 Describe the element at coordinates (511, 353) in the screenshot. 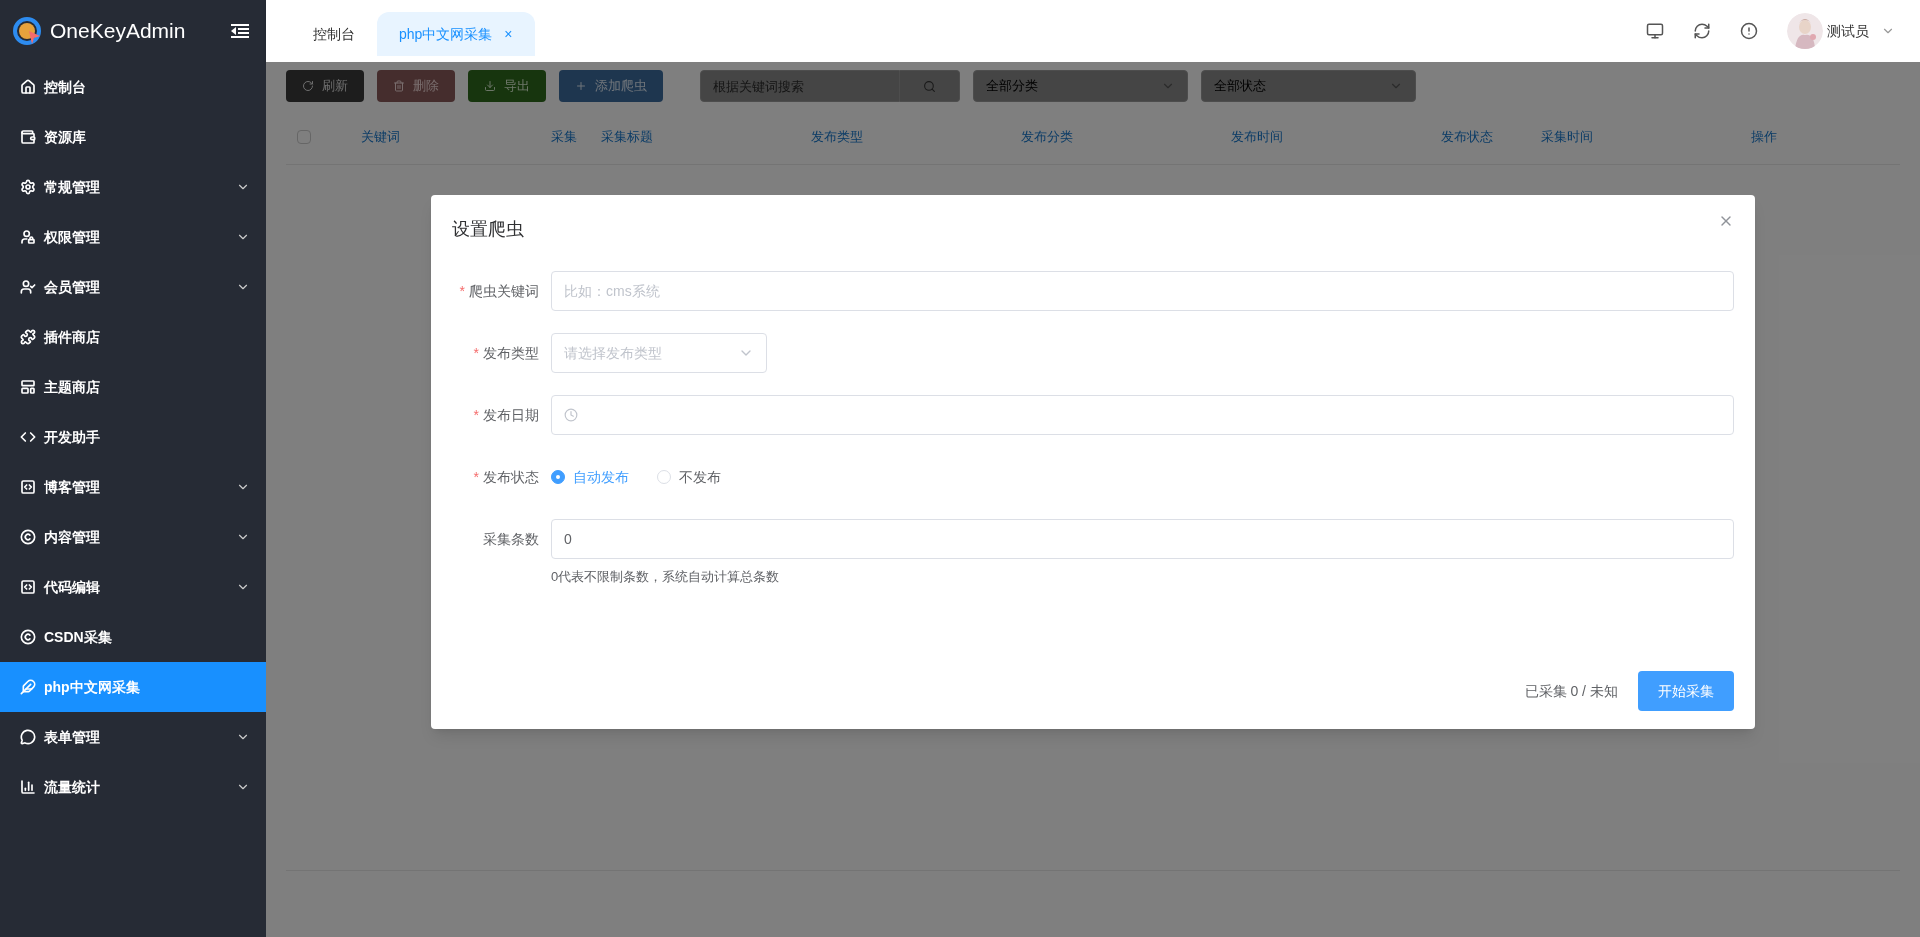

I see `field-label: 发布类型` at that location.